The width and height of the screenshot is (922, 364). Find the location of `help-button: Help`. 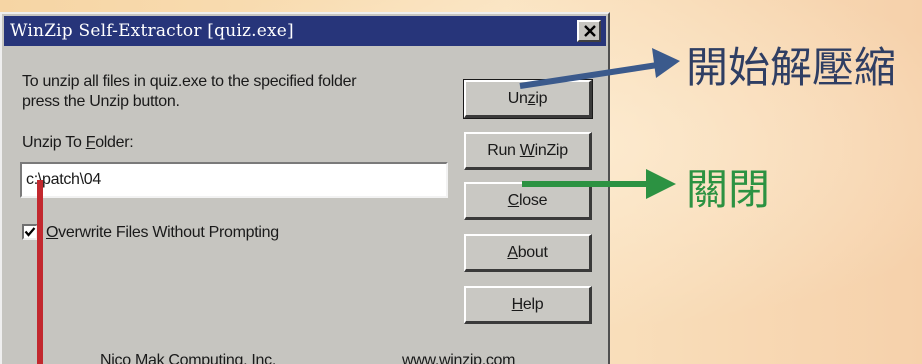

help-button: Help is located at coordinates (528, 305).